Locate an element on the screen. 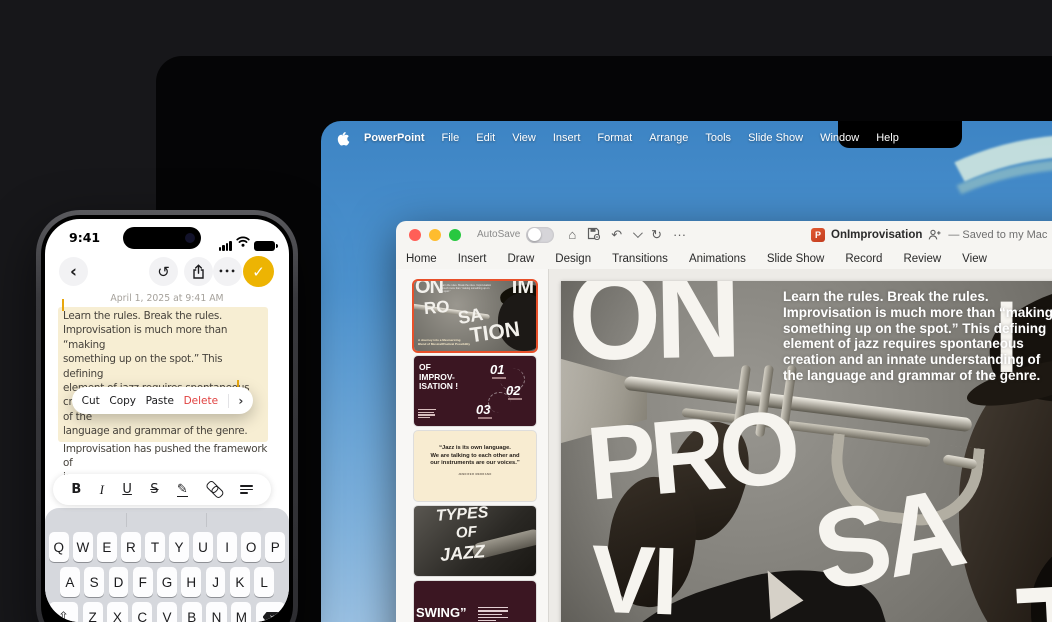 The height and width of the screenshot is (622, 1052). slide-thumbnail-2: OF IMPROV- ISATION ! 01 02 03 is located at coordinates (475, 391).